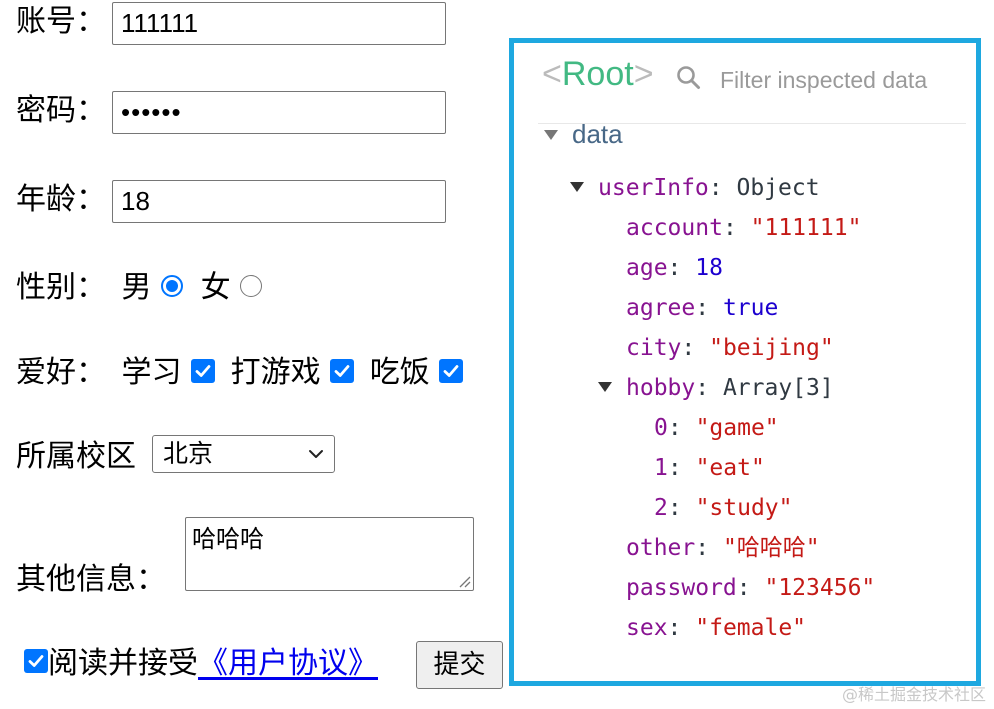  I want to click on tree-value: "game", so click(737, 428).